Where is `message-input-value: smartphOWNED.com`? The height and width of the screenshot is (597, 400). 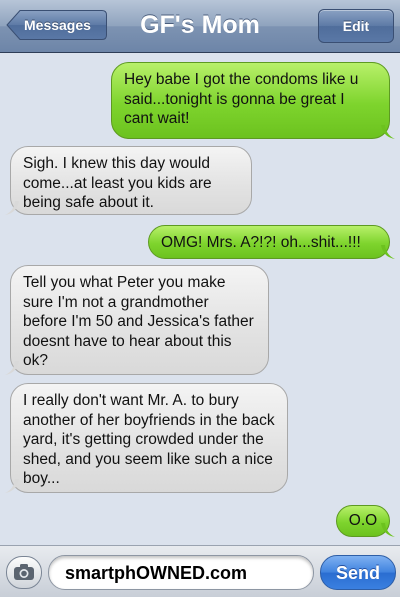
message-input-value: smartphOWNED.com is located at coordinates (156, 573).